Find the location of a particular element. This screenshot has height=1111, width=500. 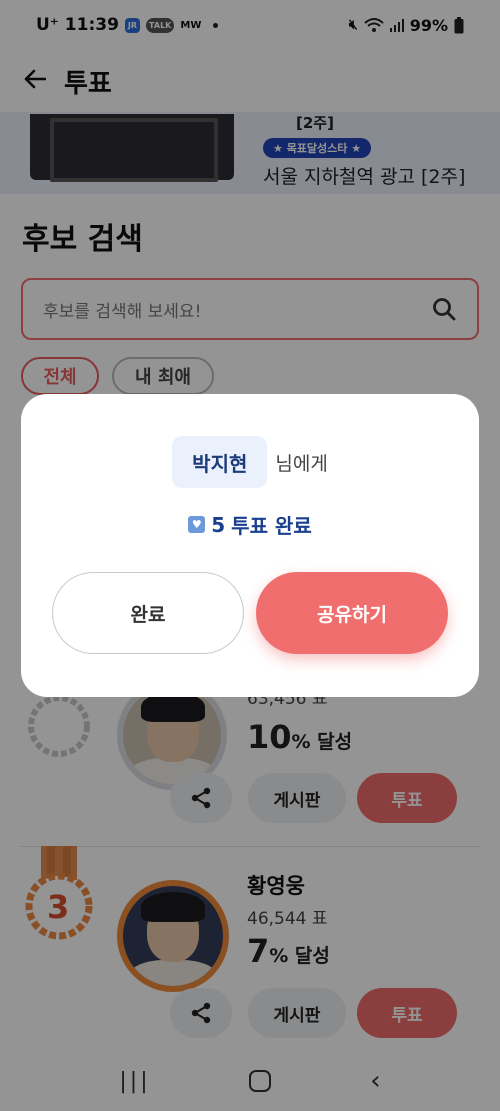

vote-result-text: 투표 완료 is located at coordinates (271, 526).